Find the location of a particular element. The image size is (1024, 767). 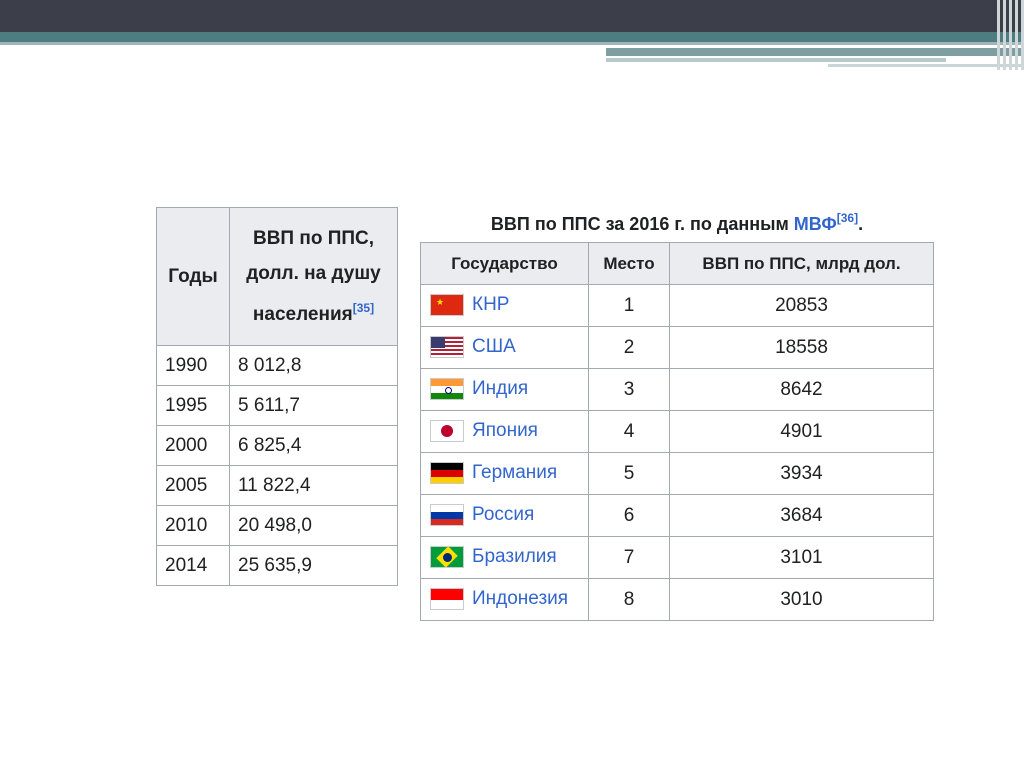

table-row: 2000 6 825,4 is located at coordinates (277, 445).